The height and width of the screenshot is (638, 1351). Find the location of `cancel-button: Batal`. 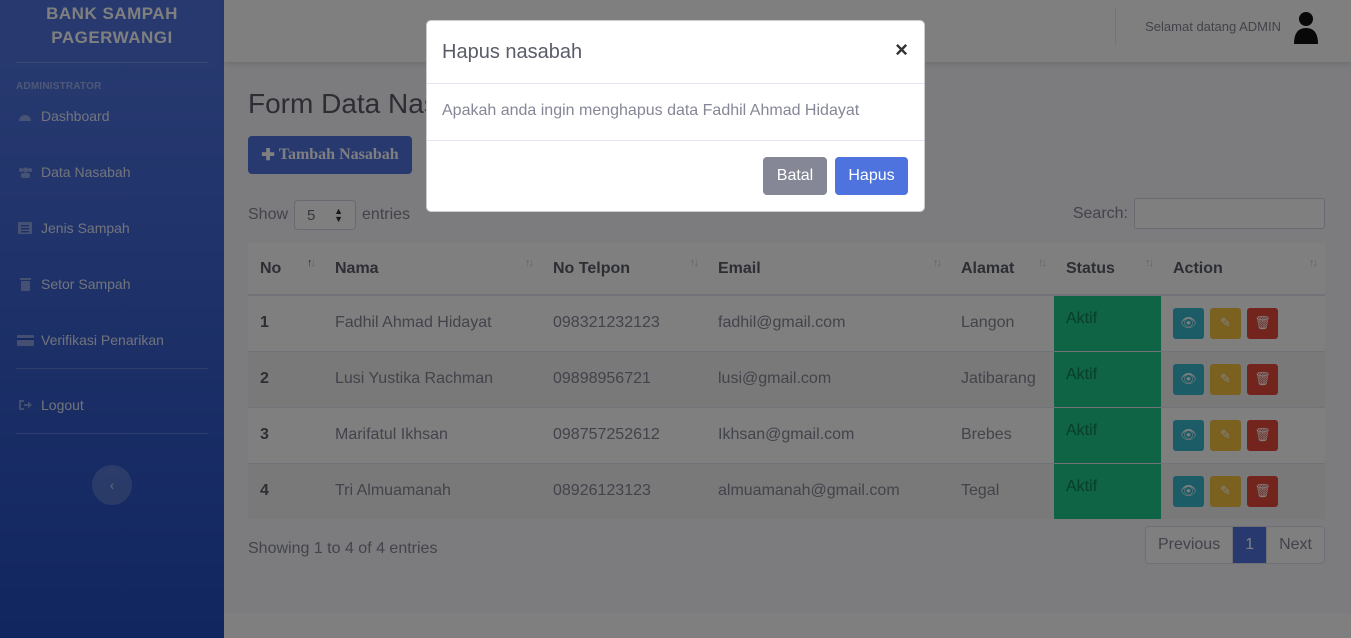

cancel-button: Batal is located at coordinates (795, 176).